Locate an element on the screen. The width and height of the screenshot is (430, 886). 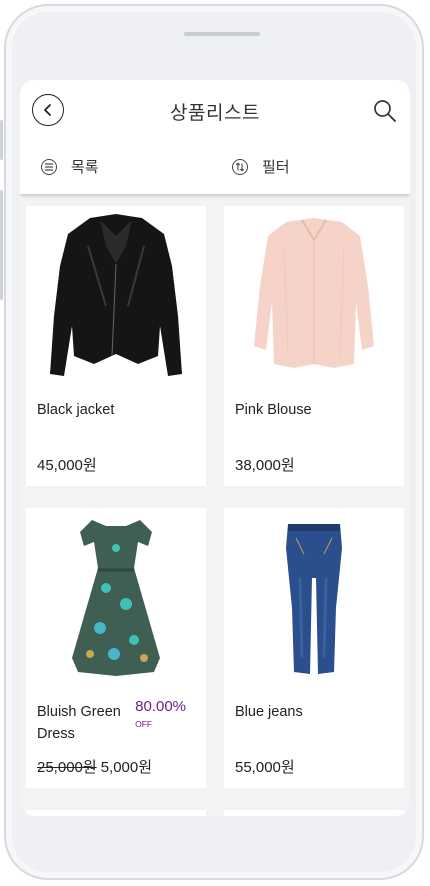
app-header: 상품리스트 목록 필터 is located at coordinates (215, 137).